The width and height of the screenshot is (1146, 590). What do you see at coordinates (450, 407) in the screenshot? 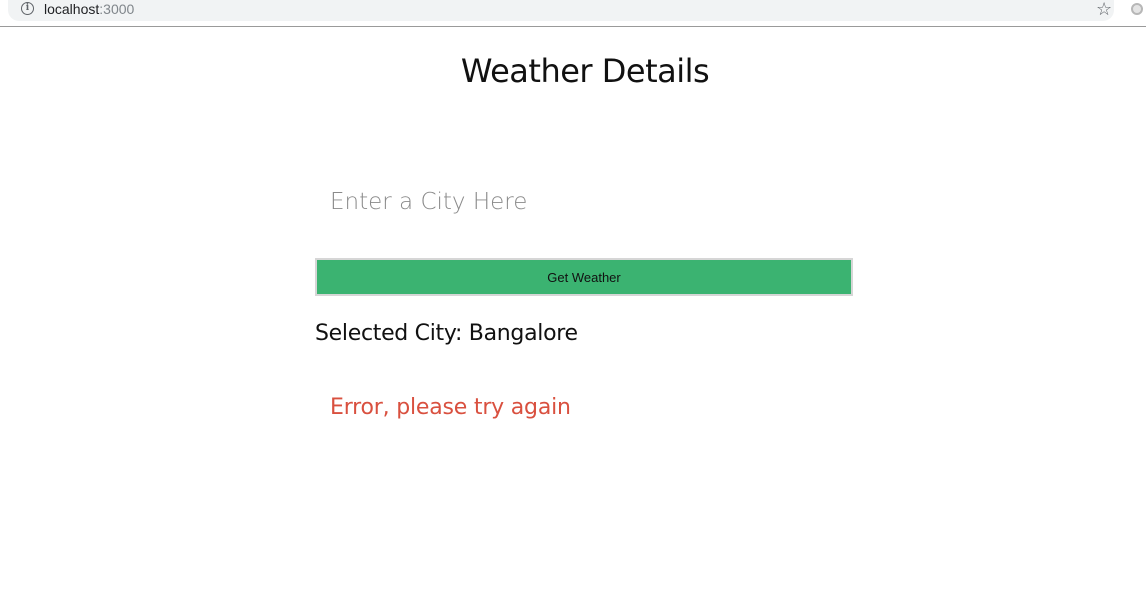
I see `error-message: Error, please try again` at bounding box center [450, 407].